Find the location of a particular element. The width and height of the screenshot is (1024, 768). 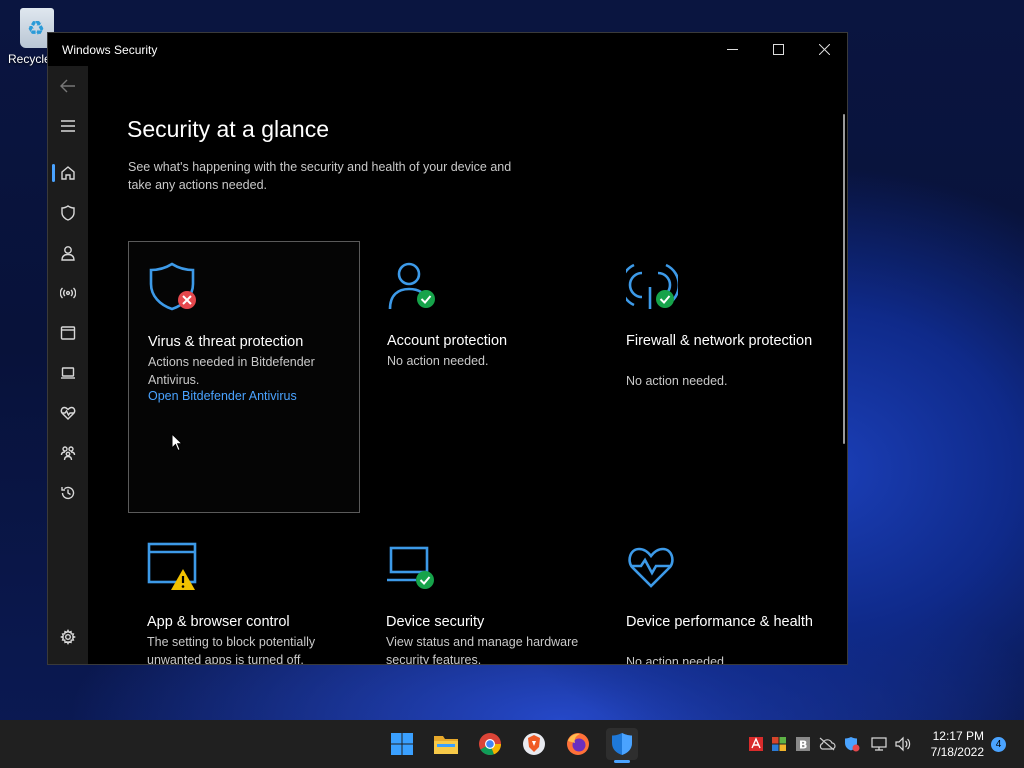

page-title: Security at a glance is located at coordinates (228, 129).